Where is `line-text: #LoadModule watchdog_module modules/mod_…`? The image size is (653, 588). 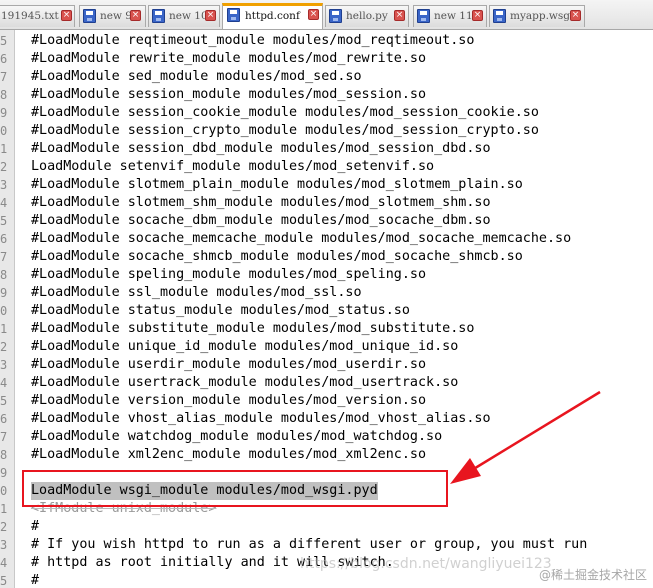
line-text: #LoadModule watchdog_module modules/mod_… is located at coordinates (237, 436).